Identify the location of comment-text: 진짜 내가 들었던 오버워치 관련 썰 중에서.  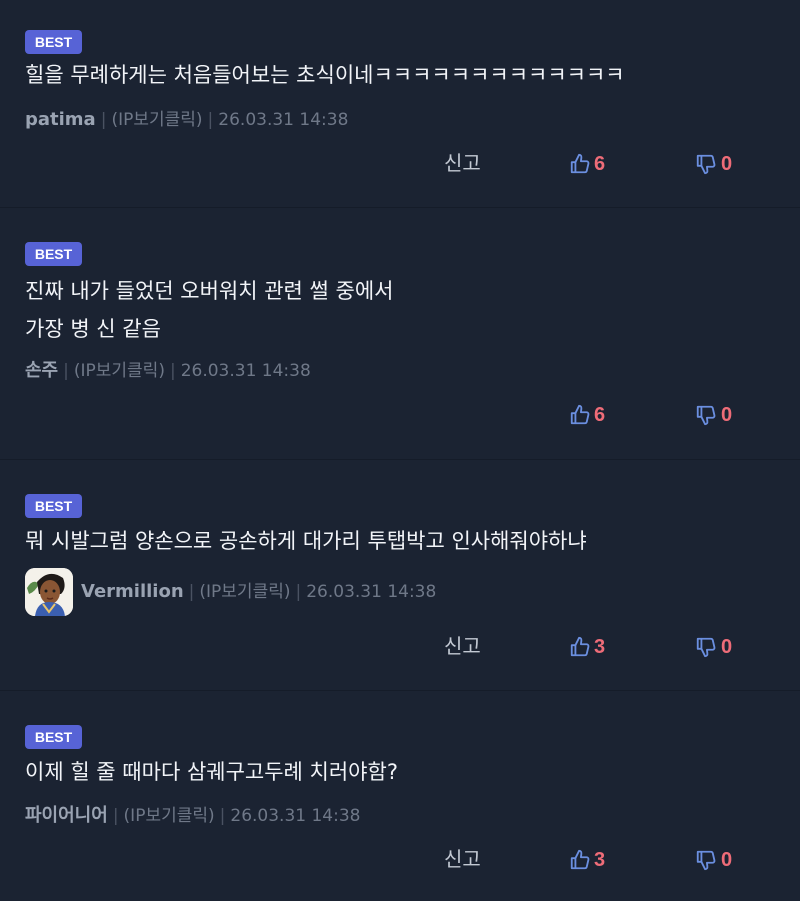
(209, 291).